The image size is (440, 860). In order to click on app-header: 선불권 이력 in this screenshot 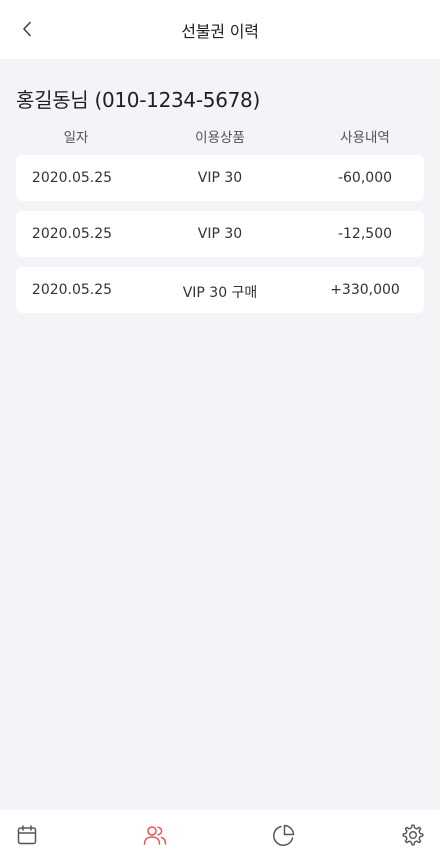, I will do `click(220, 29)`.